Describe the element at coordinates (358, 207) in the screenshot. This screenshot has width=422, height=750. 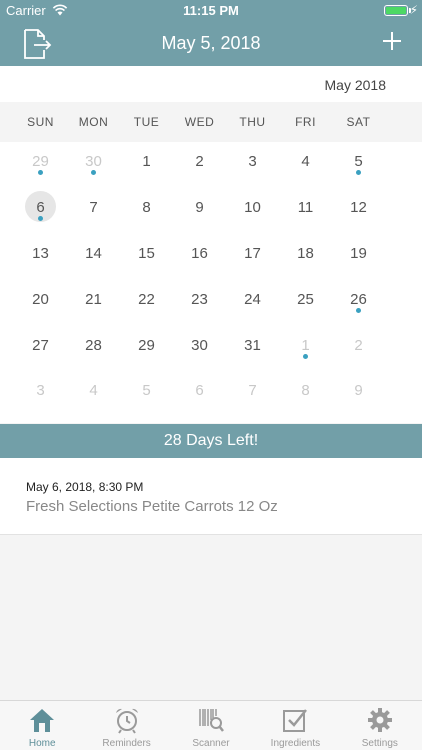
I see `day-number: 12` at that location.